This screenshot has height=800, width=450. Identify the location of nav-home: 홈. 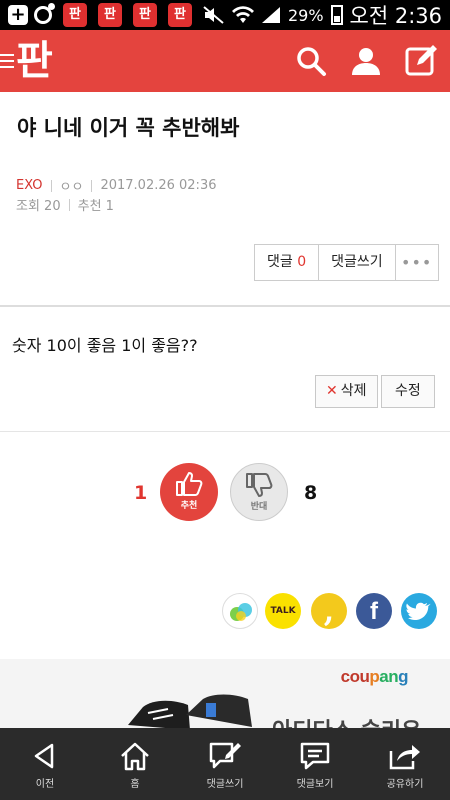
(135, 764).